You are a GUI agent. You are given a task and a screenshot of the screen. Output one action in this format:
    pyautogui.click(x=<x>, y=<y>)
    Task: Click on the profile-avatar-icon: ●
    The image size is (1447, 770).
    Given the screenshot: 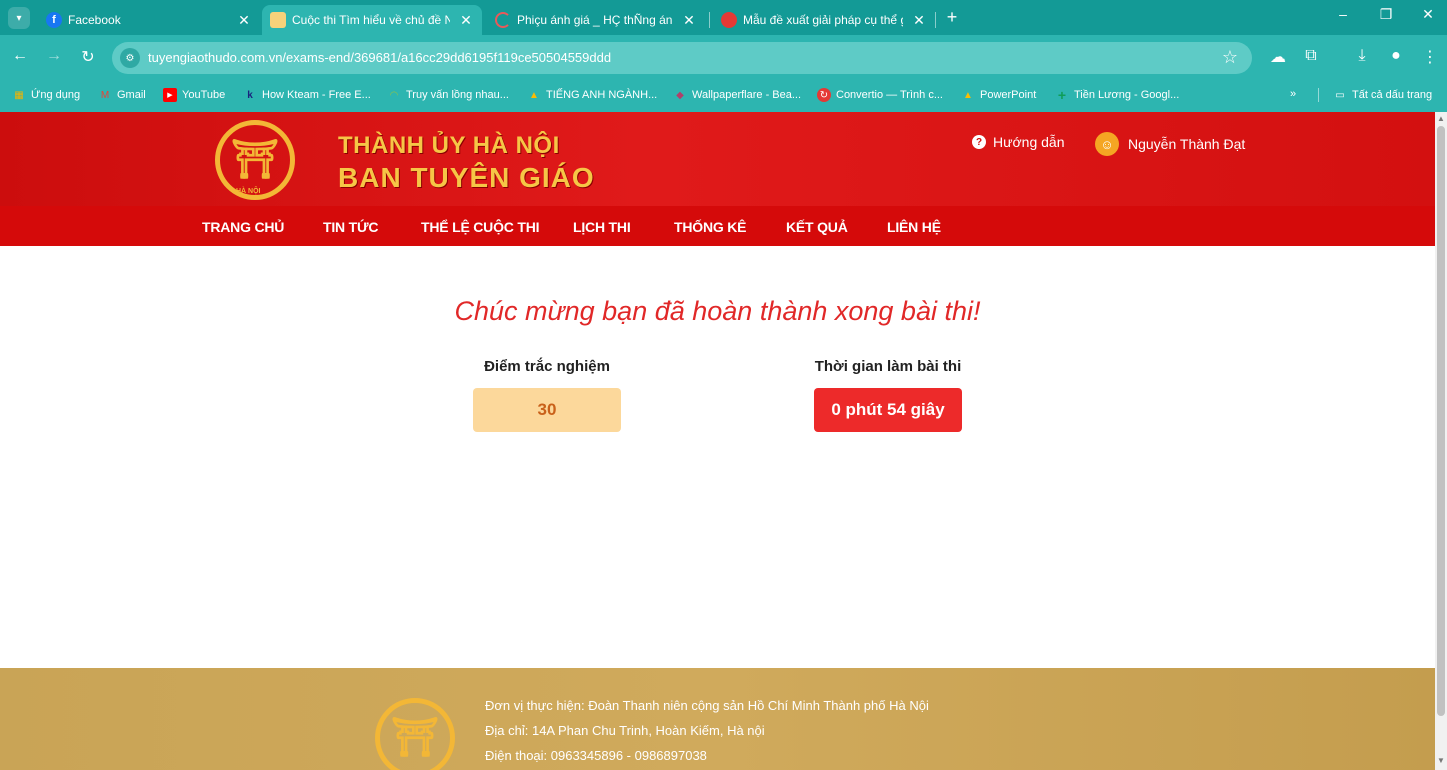 What is the action you would take?
    pyautogui.click(x=1396, y=56)
    